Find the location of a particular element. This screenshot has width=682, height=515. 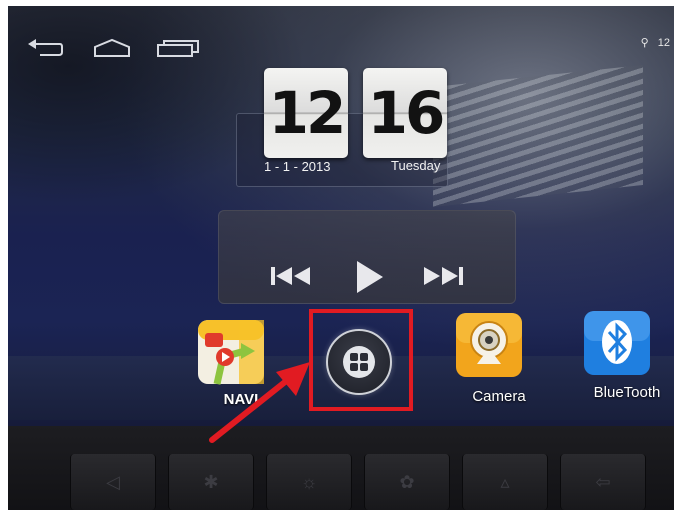

camera-icon is located at coordinates (489, 347).